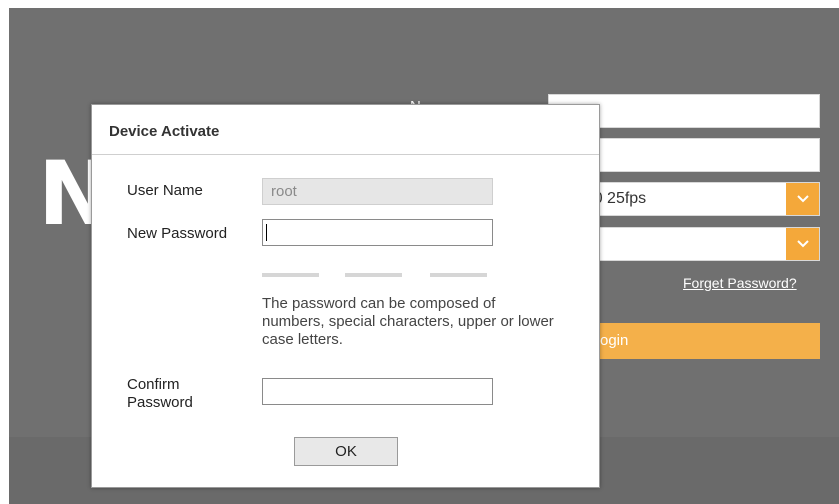 The width and height of the screenshot is (839, 504). What do you see at coordinates (164, 131) in the screenshot?
I see `dialog-title: Device Activate` at bounding box center [164, 131].